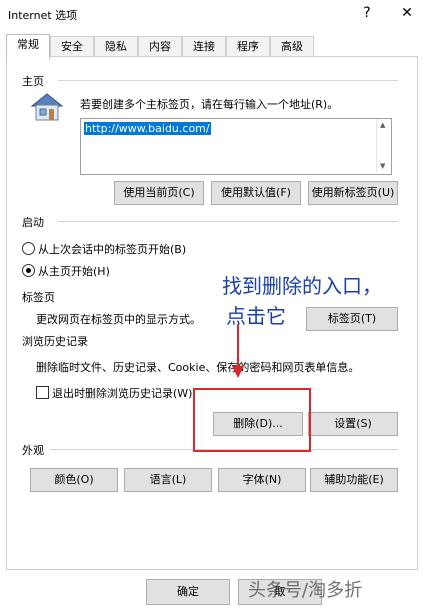 This screenshot has width=427, height=613. I want to click on homepage-description: 若要创建多个主标签页，请在每行输入一个地址(R)。, so click(209, 104).